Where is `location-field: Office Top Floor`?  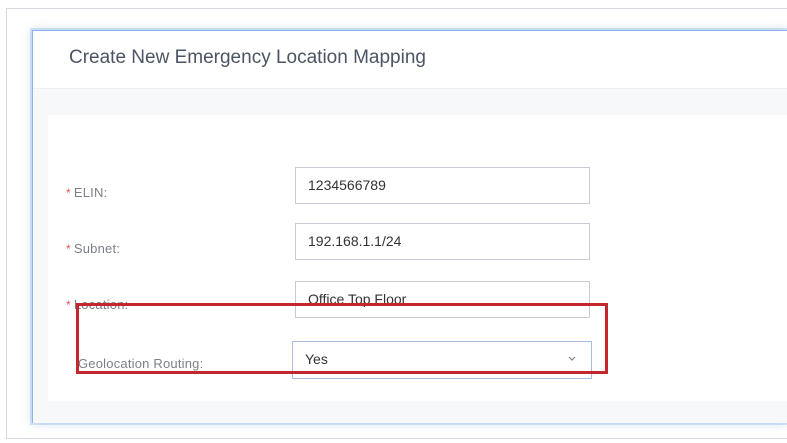 location-field: Office Top Floor is located at coordinates (442, 299).